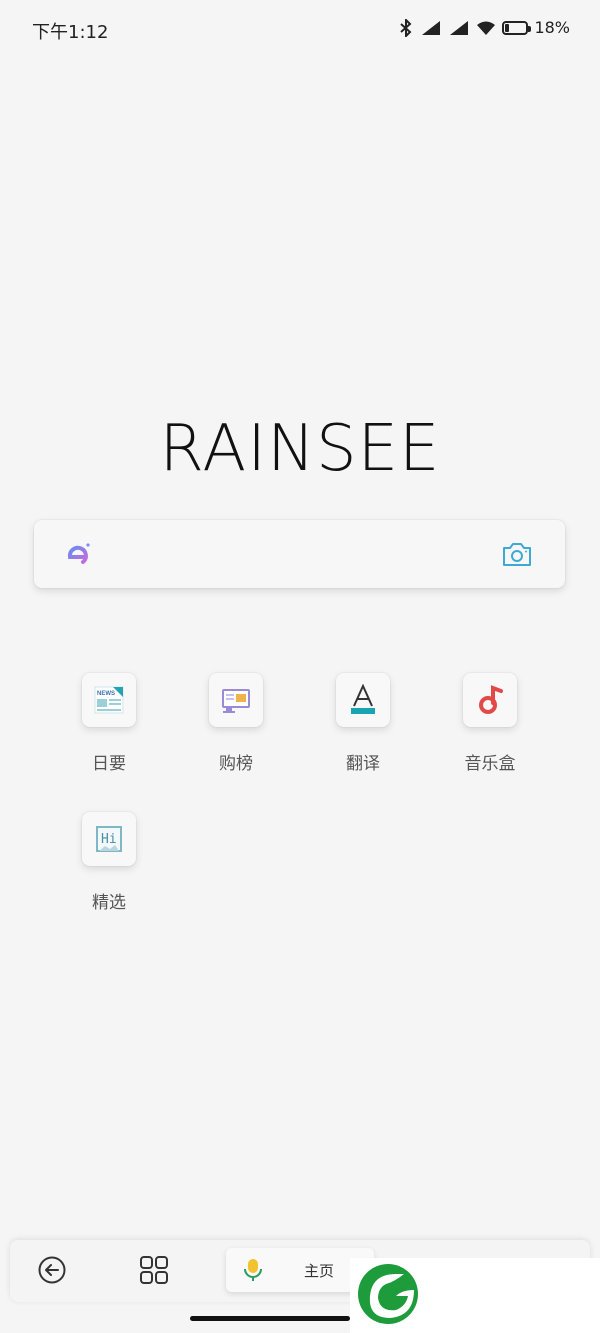 The width and height of the screenshot is (600, 1333). What do you see at coordinates (475, 1295) in the screenshot?
I see `watermark` at bounding box center [475, 1295].